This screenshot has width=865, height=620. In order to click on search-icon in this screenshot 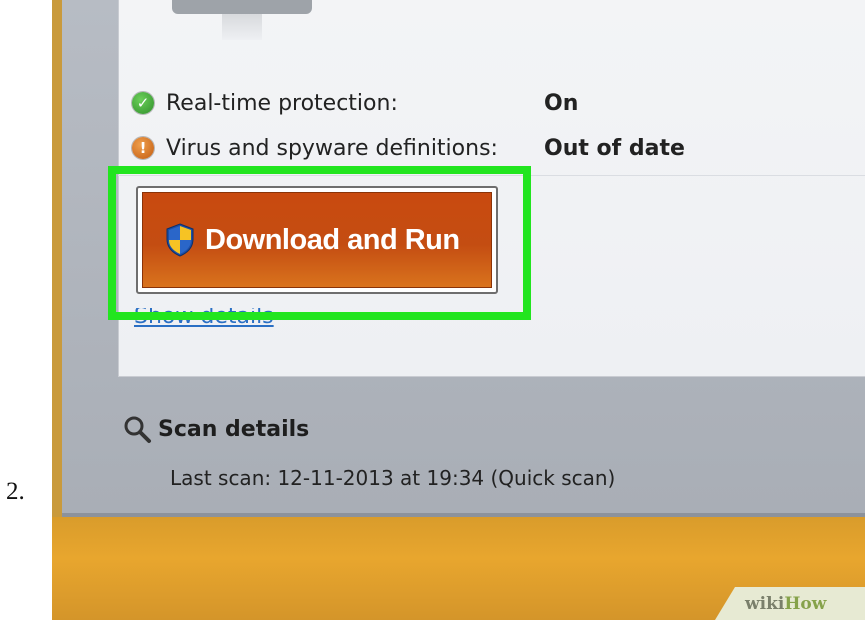, I will do `click(137, 429)`.